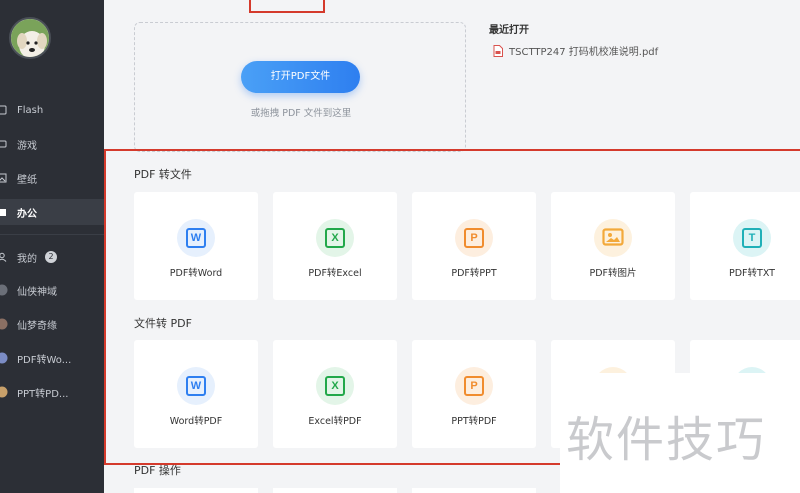  What do you see at coordinates (300, 77) in the screenshot?
I see `open-pdf-button: 打开PDF文件` at bounding box center [300, 77].